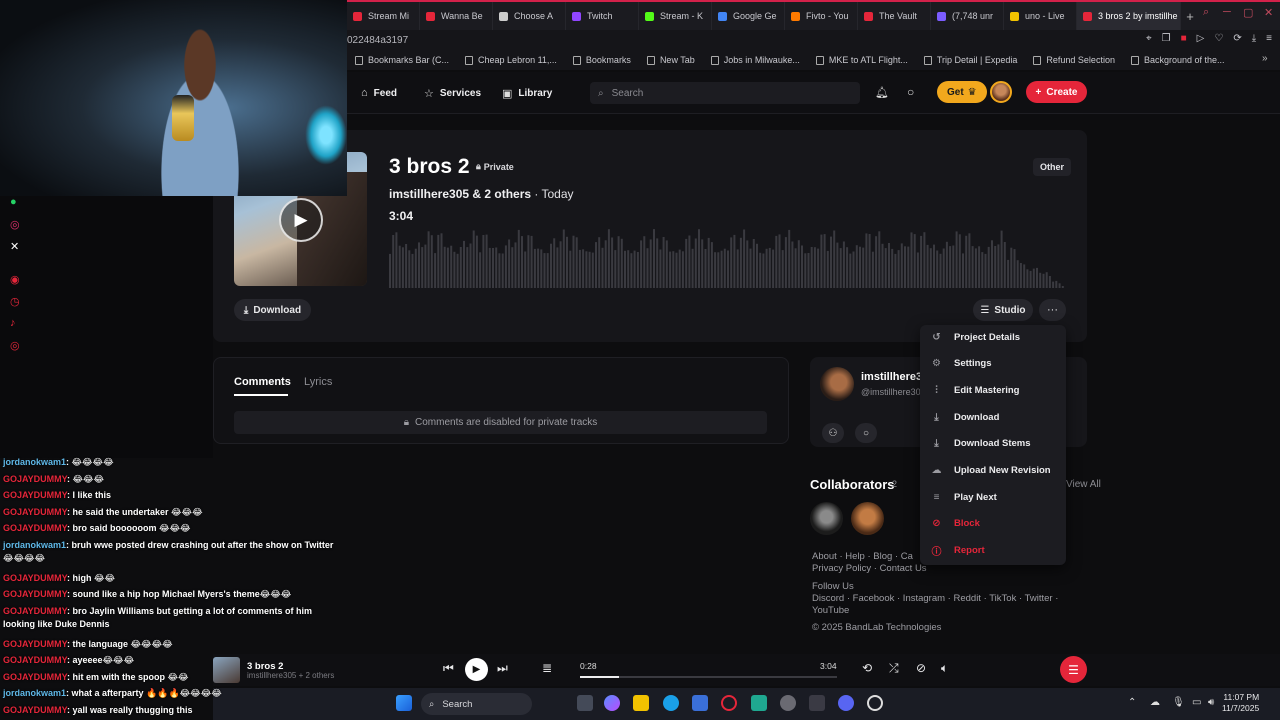 The width and height of the screenshot is (1280, 720). What do you see at coordinates (995, 524) in the screenshot?
I see `menu-item-block: ⊘ Block` at bounding box center [995, 524].